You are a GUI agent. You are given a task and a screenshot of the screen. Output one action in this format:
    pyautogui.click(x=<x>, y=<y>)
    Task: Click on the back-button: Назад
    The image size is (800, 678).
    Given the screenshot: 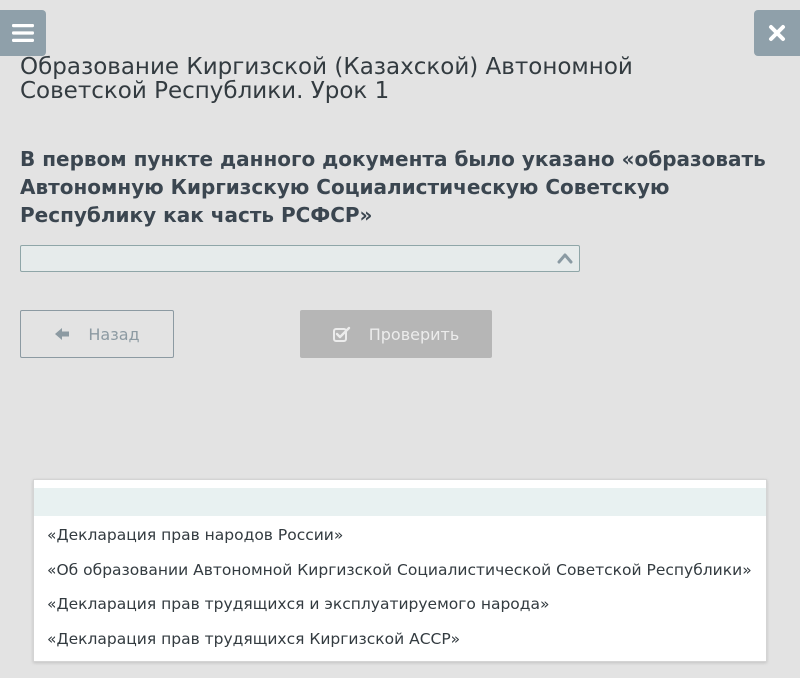 What is the action you would take?
    pyautogui.click(x=97, y=334)
    